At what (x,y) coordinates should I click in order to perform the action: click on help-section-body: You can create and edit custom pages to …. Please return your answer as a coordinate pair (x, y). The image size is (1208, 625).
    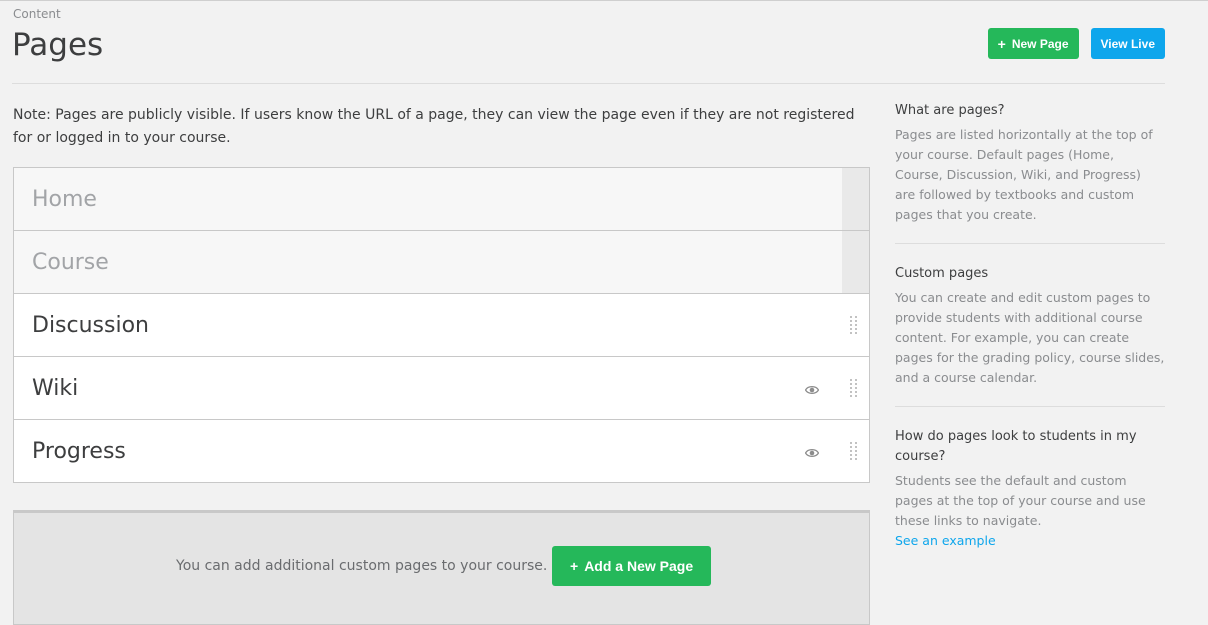
    Looking at the image, I should click on (1030, 337).